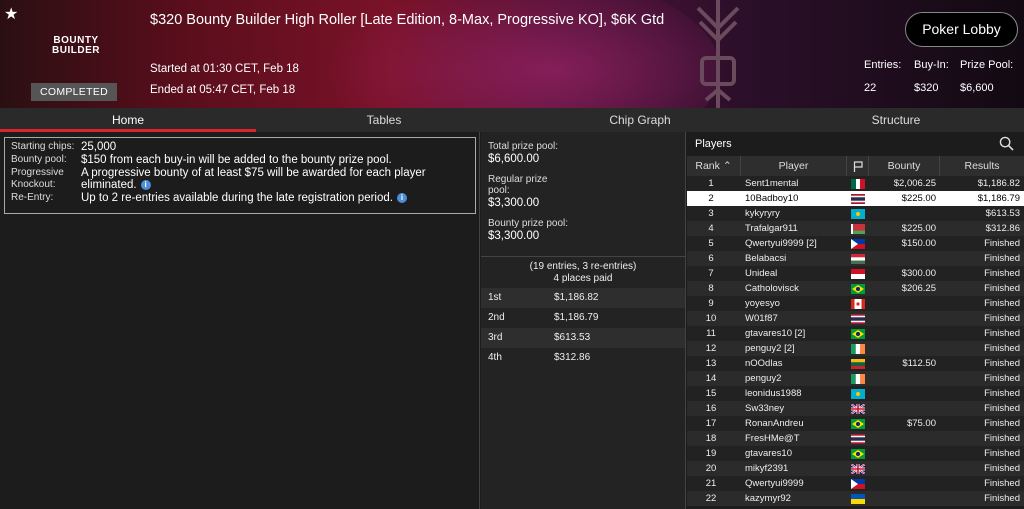 The width and height of the screenshot is (1024, 509). What do you see at coordinates (718, 54) in the screenshot?
I see `header-emblem-art` at bounding box center [718, 54].